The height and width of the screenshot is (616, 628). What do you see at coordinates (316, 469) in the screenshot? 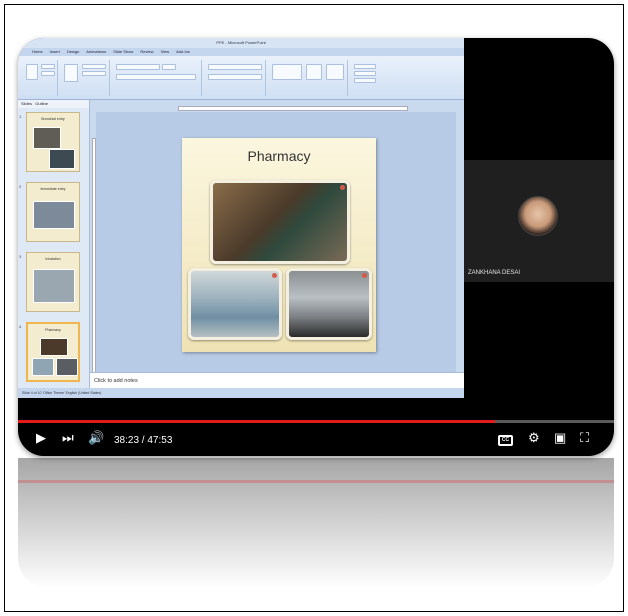
I see `reflection-controls` at bounding box center [316, 469].